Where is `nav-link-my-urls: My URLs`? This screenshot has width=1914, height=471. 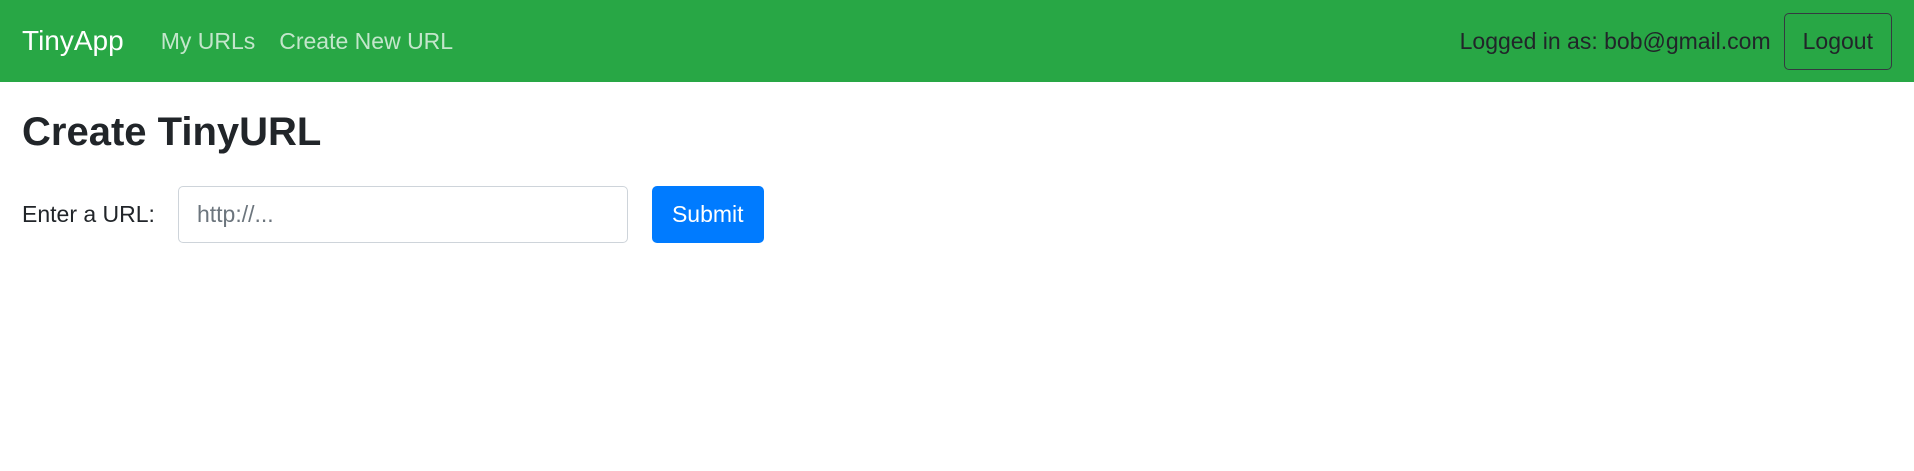 nav-link-my-urls: My URLs is located at coordinates (208, 41).